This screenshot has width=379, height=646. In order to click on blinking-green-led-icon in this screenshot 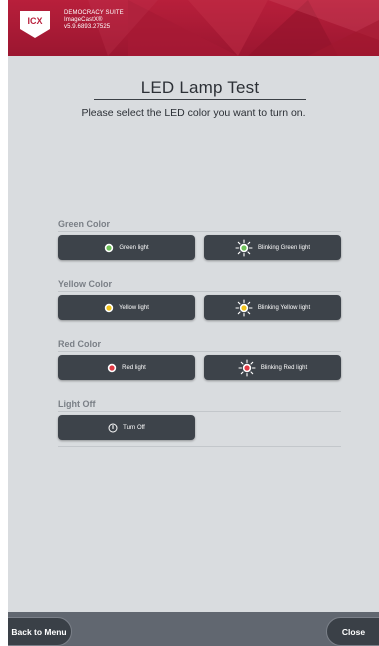, I will do `click(244, 247)`.